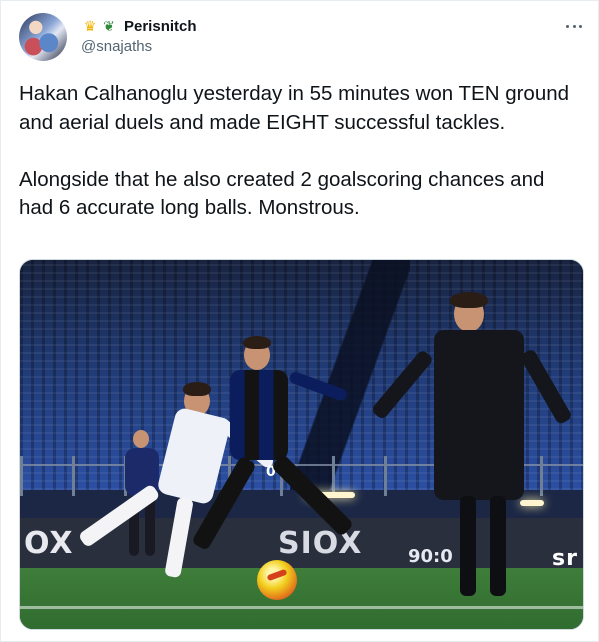 This screenshot has width=599, height=642. What do you see at coordinates (90, 26) in the screenshot?
I see `crown-emoji-icon: ♛` at bounding box center [90, 26].